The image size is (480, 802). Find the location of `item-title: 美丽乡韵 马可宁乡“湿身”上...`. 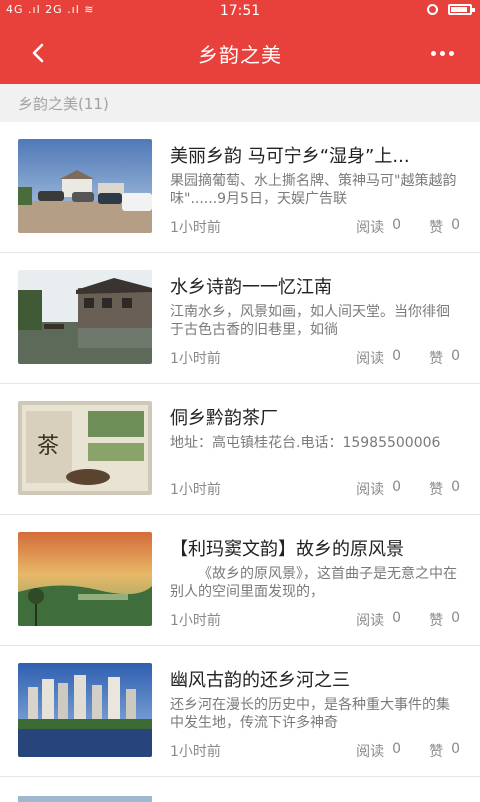

item-title: 美丽乡韵 马可宁乡“湿身”上... is located at coordinates (290, 156).